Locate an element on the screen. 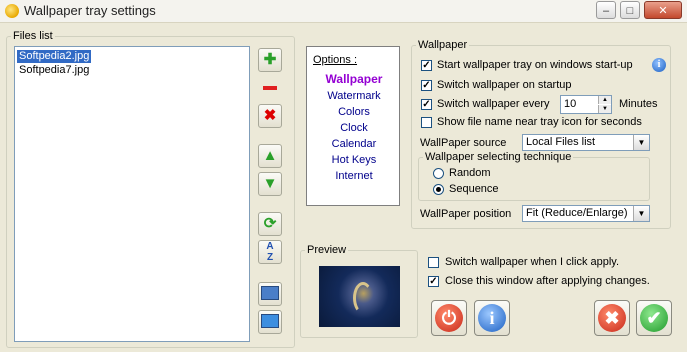 This screenshot has height=352, width=687. start-tray-checkbox: ✓ is located at coordinates (426, 65).